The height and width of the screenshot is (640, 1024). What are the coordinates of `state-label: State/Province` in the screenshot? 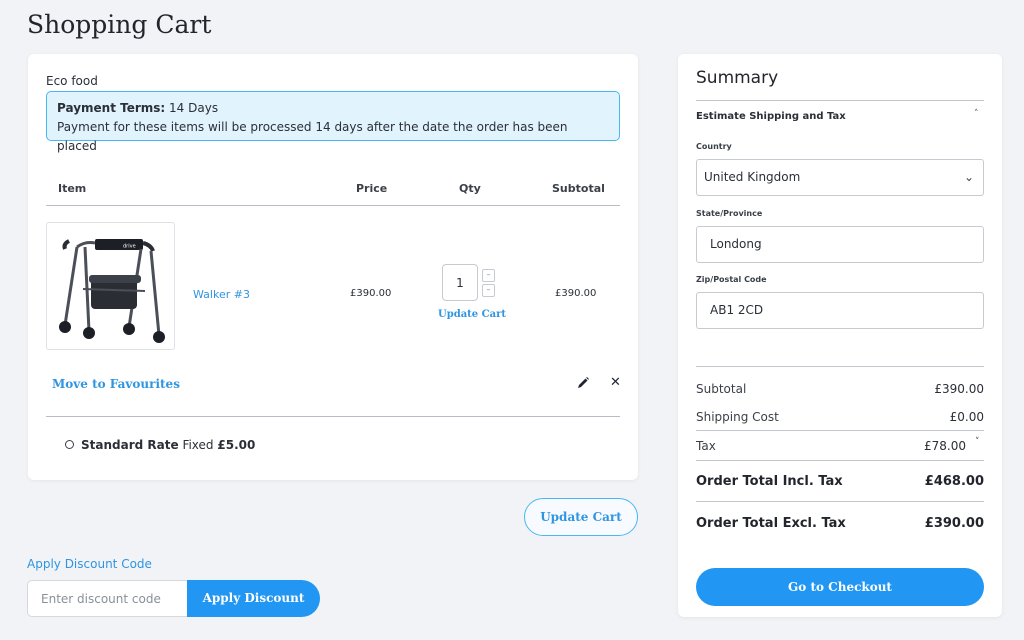 It's located at (729, 213).